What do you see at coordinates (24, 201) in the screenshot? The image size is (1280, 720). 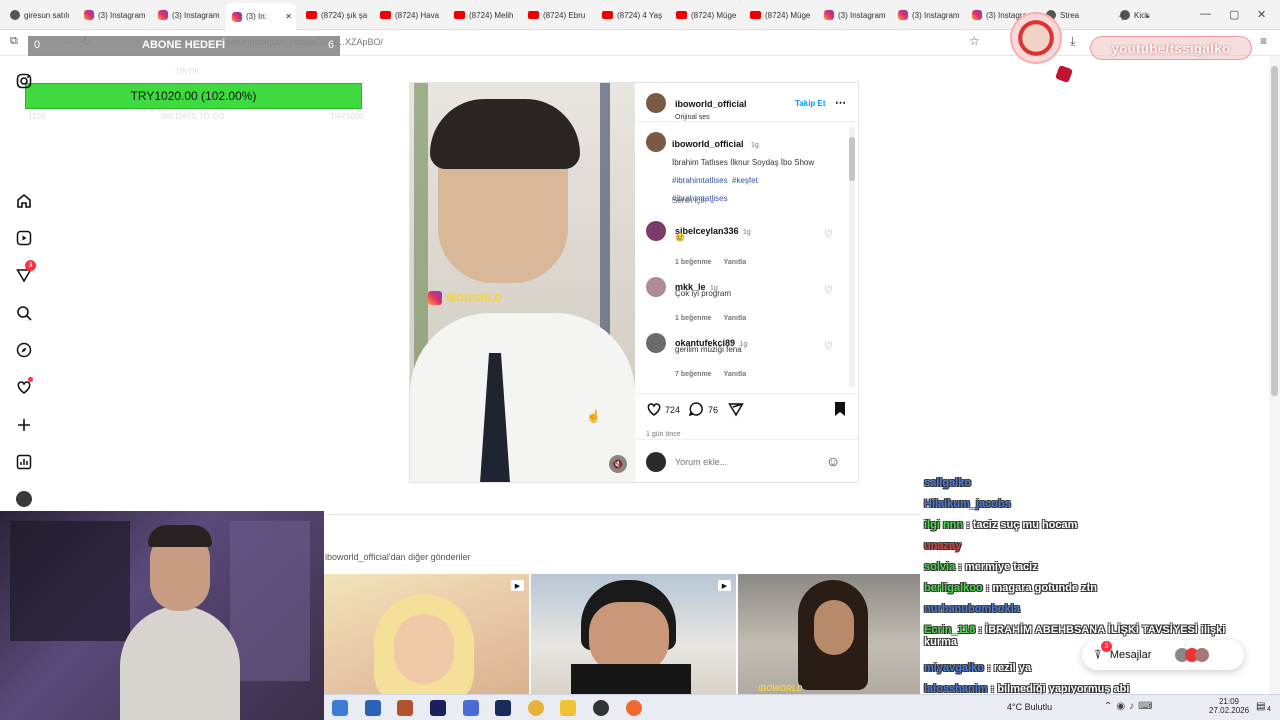 I see `home-icon` at bounding box center [24, 201].